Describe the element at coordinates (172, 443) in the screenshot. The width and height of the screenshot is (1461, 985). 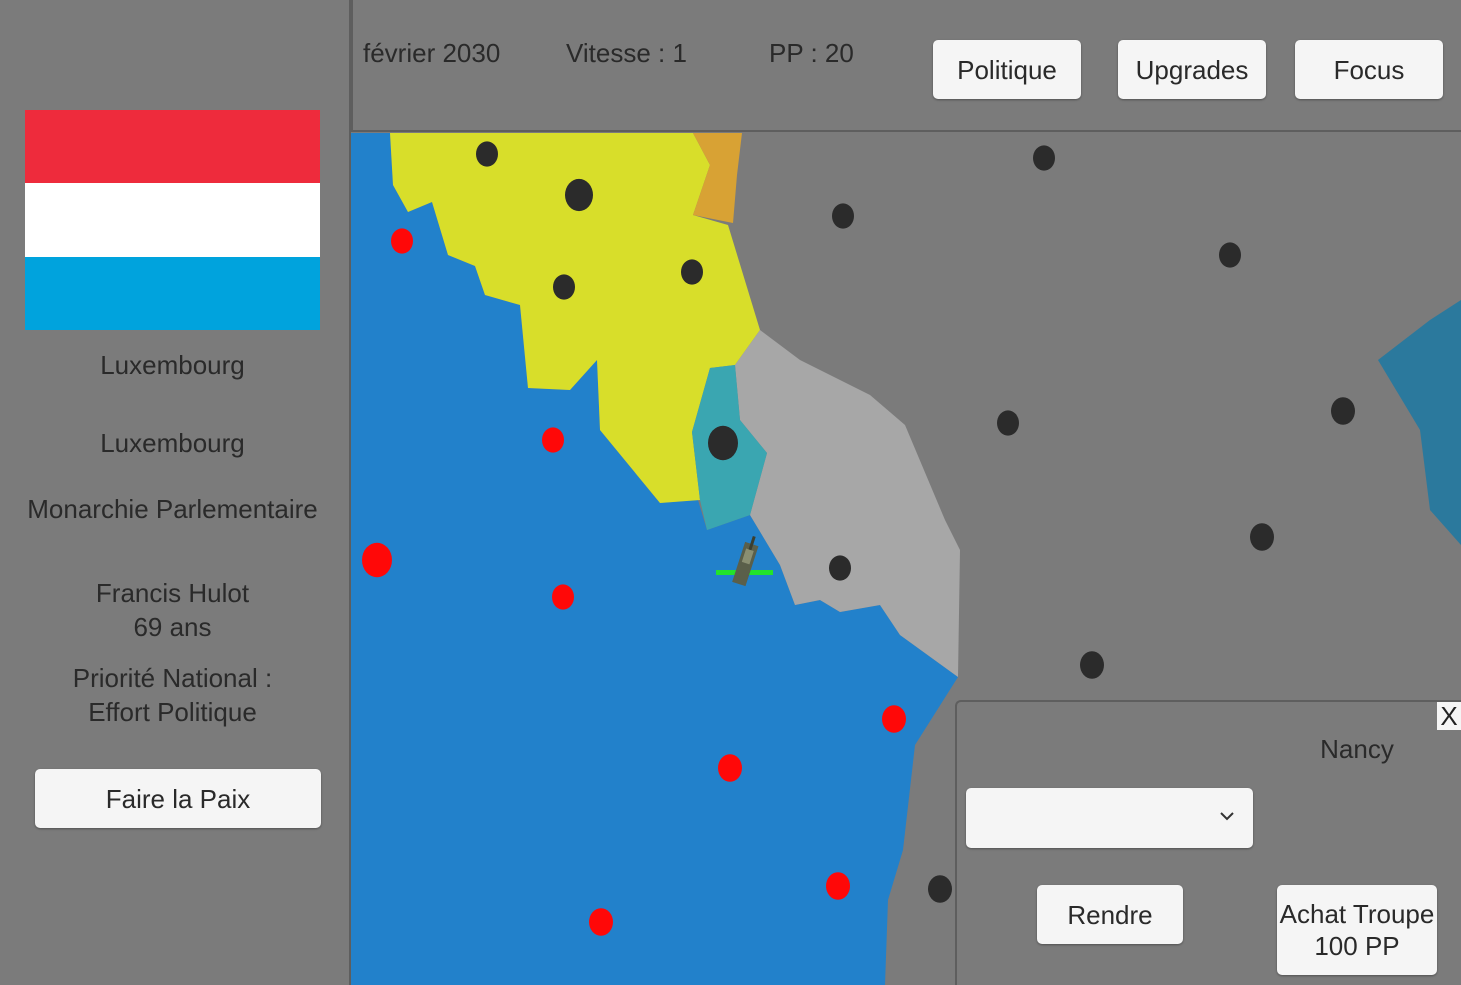
I see `country-capital: Luxembourg` at that location.